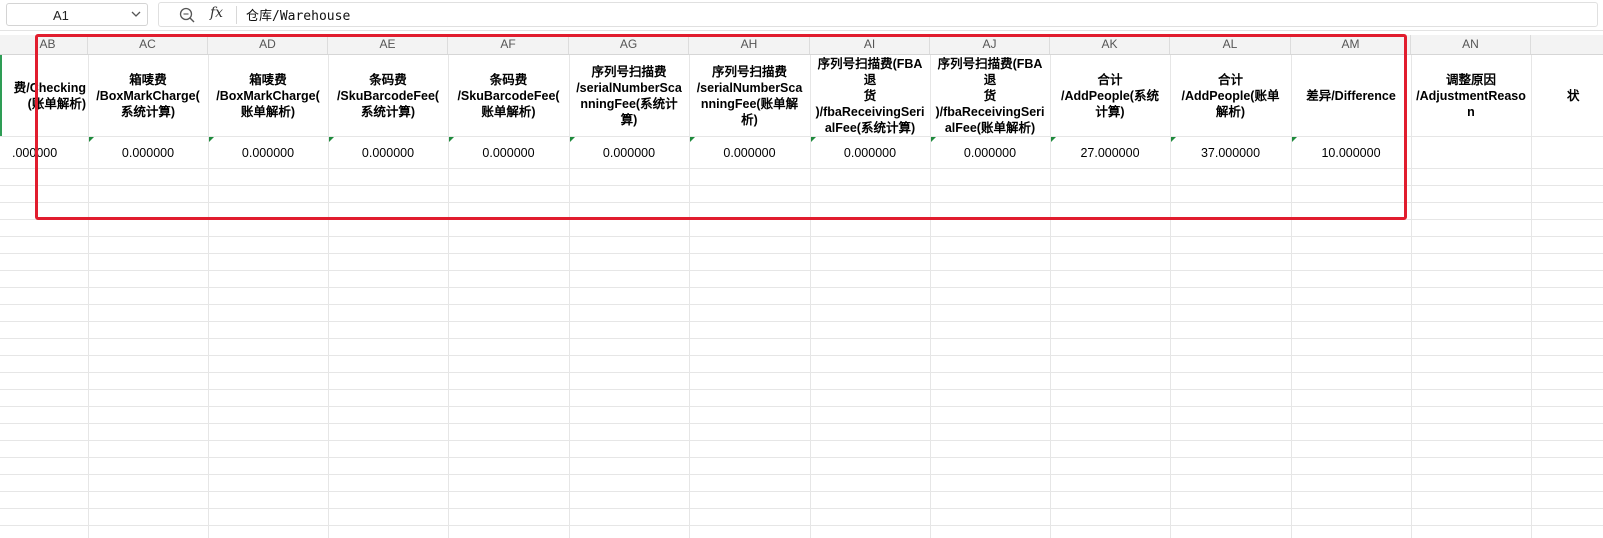 The width and height of the screenshot is (1603, 538). What do you see at coordinates (388, 95) in the screenshot?
I see `header-cell: 条码费 /SkuBarcodeFee( 系统计算)` at bounding box center [388, 95].